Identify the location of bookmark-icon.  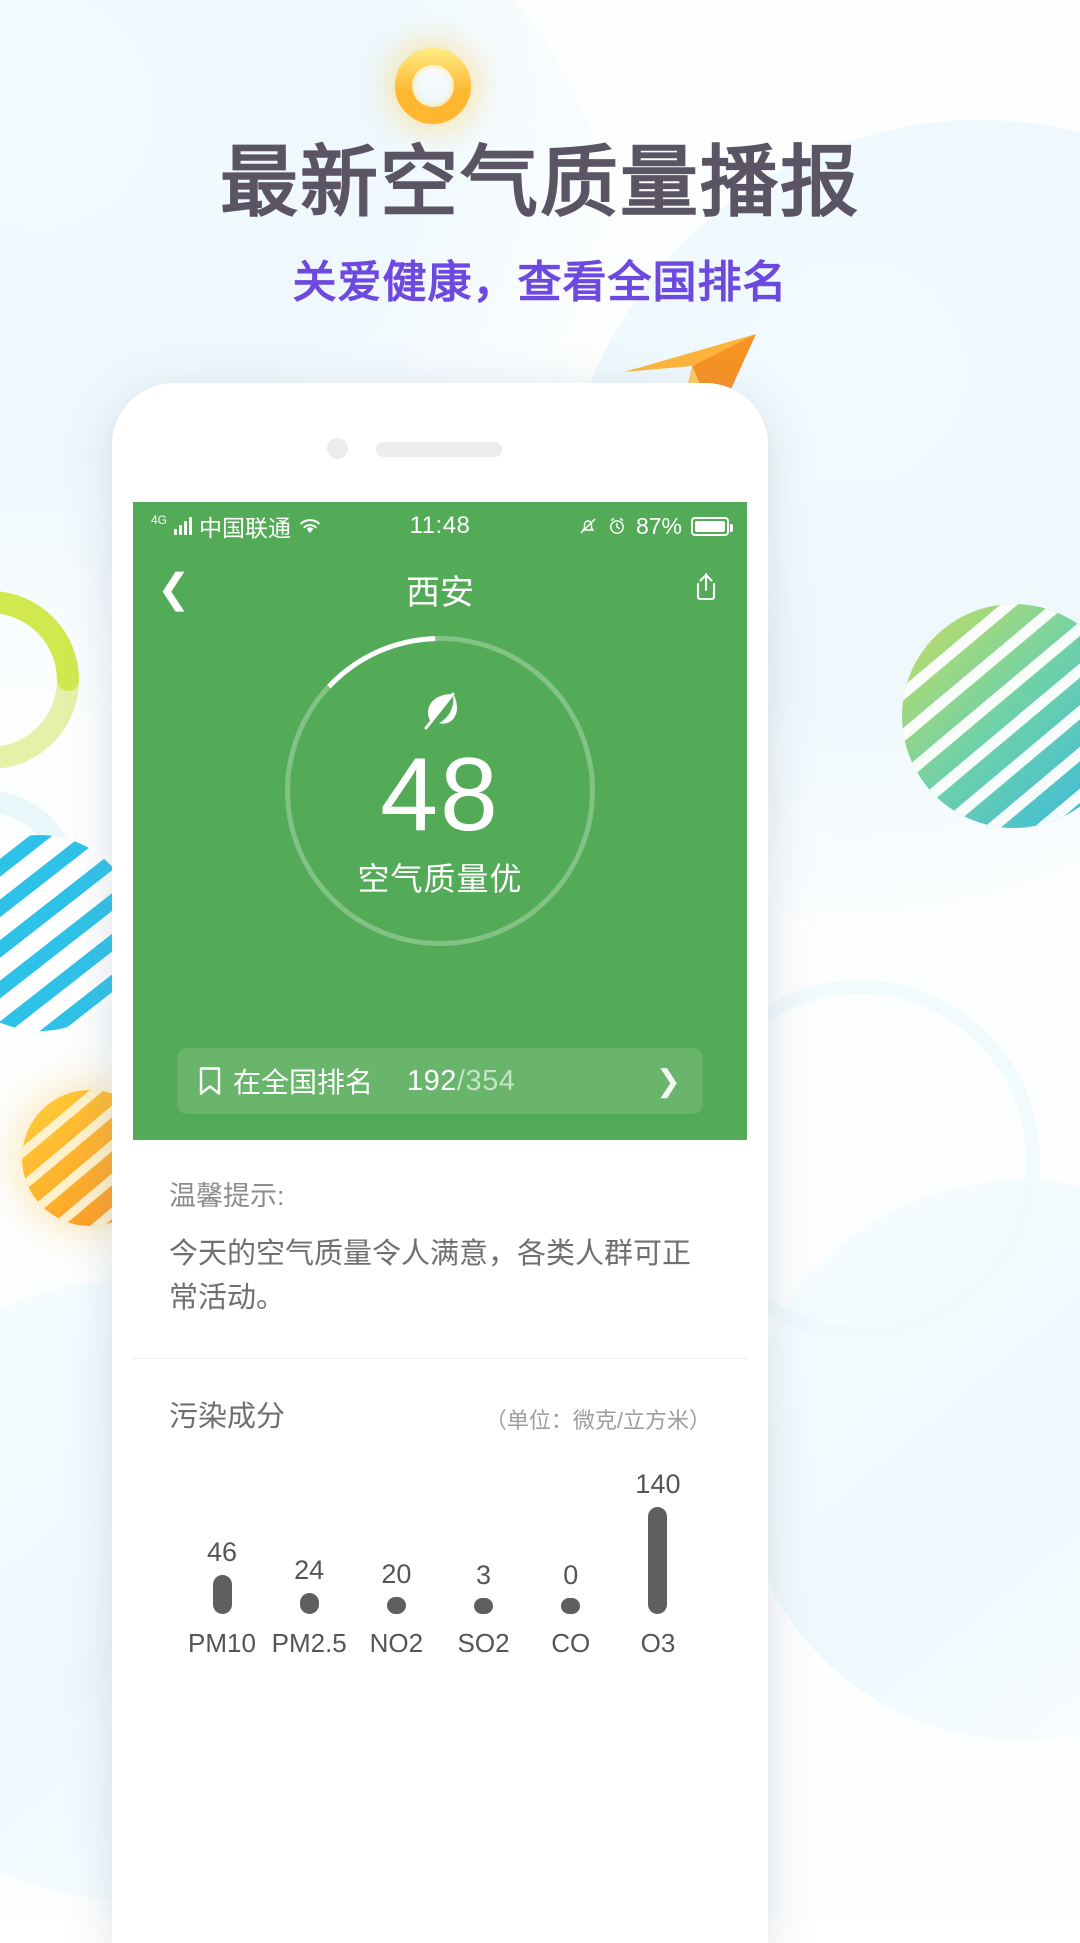
(210, 1081).